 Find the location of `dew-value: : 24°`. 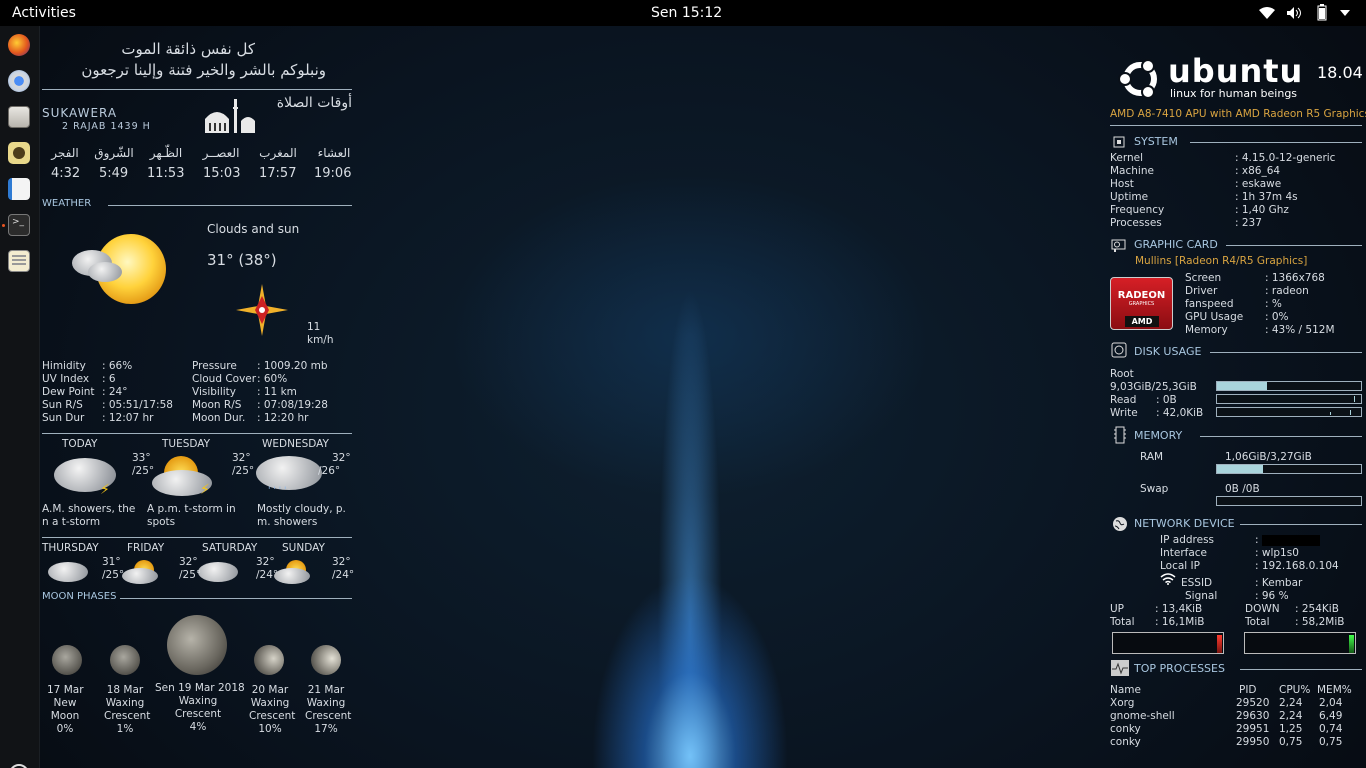

dew-value: : 24° is located at coordinates (115, 392).